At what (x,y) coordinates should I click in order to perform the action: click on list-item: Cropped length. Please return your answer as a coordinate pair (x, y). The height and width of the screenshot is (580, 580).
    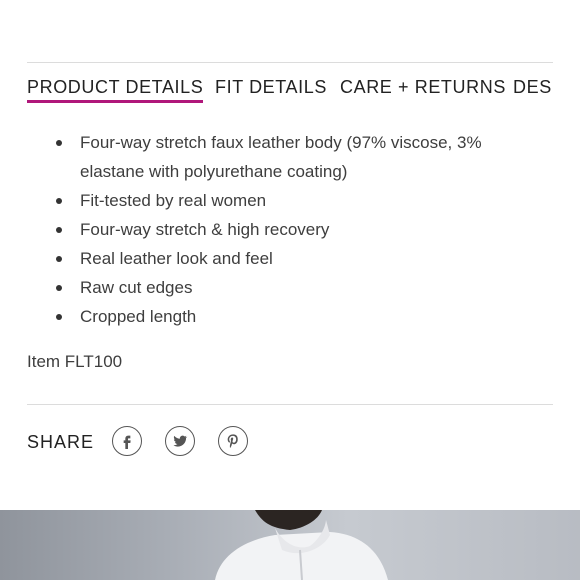
    Looking at the image, I should click on (277, 316).